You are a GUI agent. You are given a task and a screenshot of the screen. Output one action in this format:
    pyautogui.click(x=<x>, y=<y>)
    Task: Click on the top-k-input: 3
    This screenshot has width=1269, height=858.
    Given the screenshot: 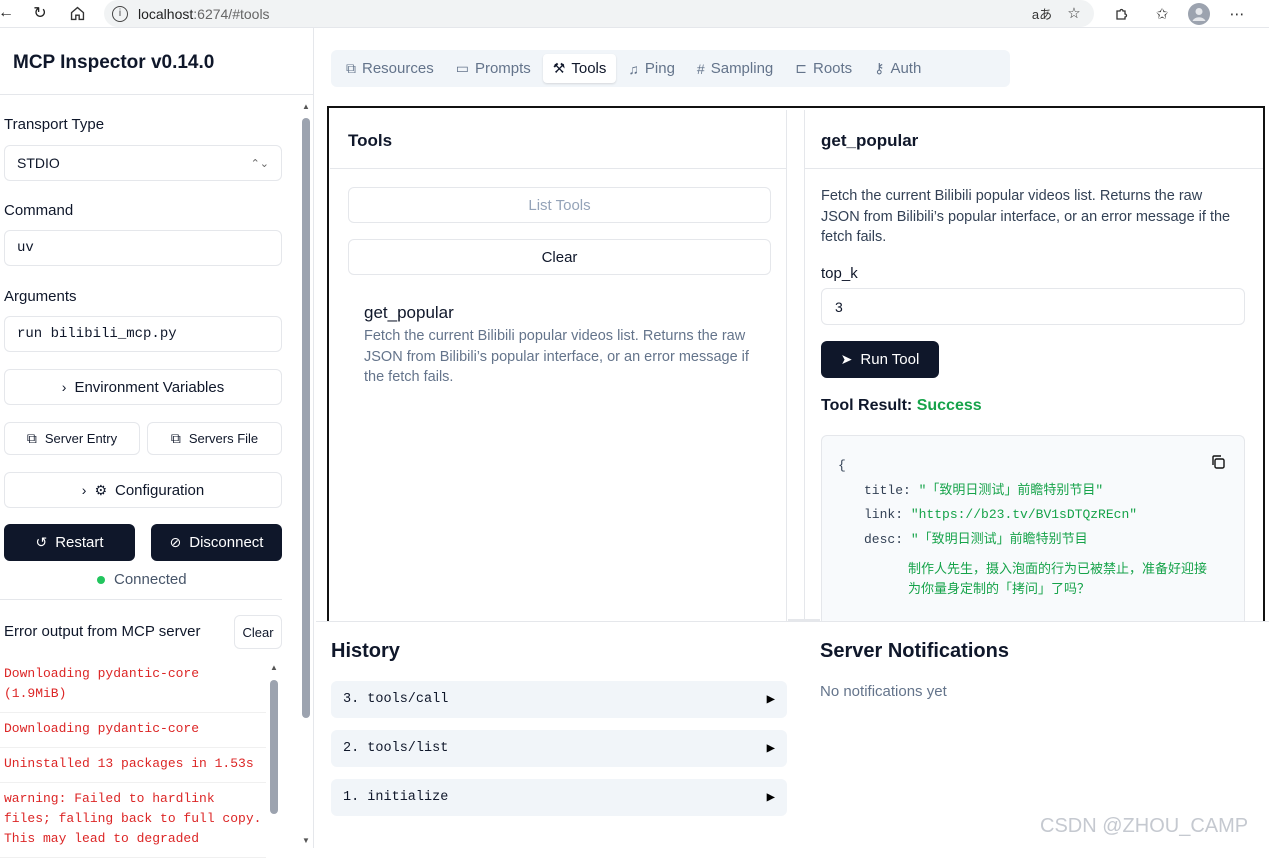 What is the action you would take?
    pyautogui.click(x=1033, y=306)
    